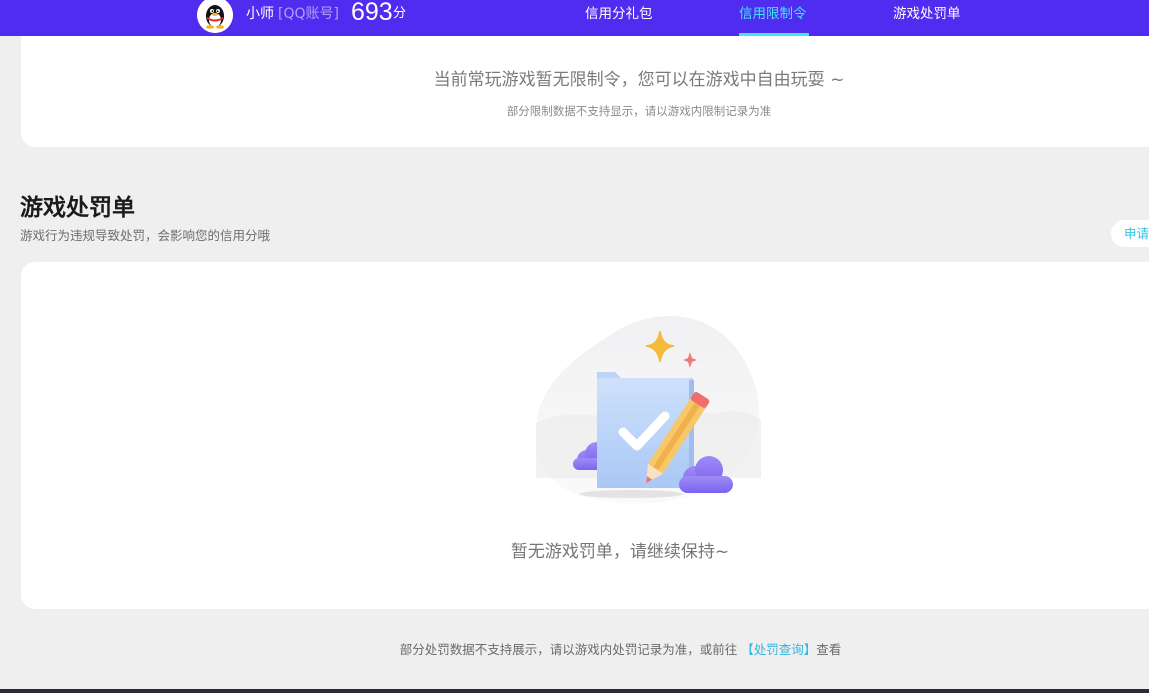 Image resolution: width=1149 pixels, height=693 pixels. I want to click on footer-note-prefix: 部分处罚数据不支持展示，请以游戏内处罚记录为准，或前往, so click(568, 649).